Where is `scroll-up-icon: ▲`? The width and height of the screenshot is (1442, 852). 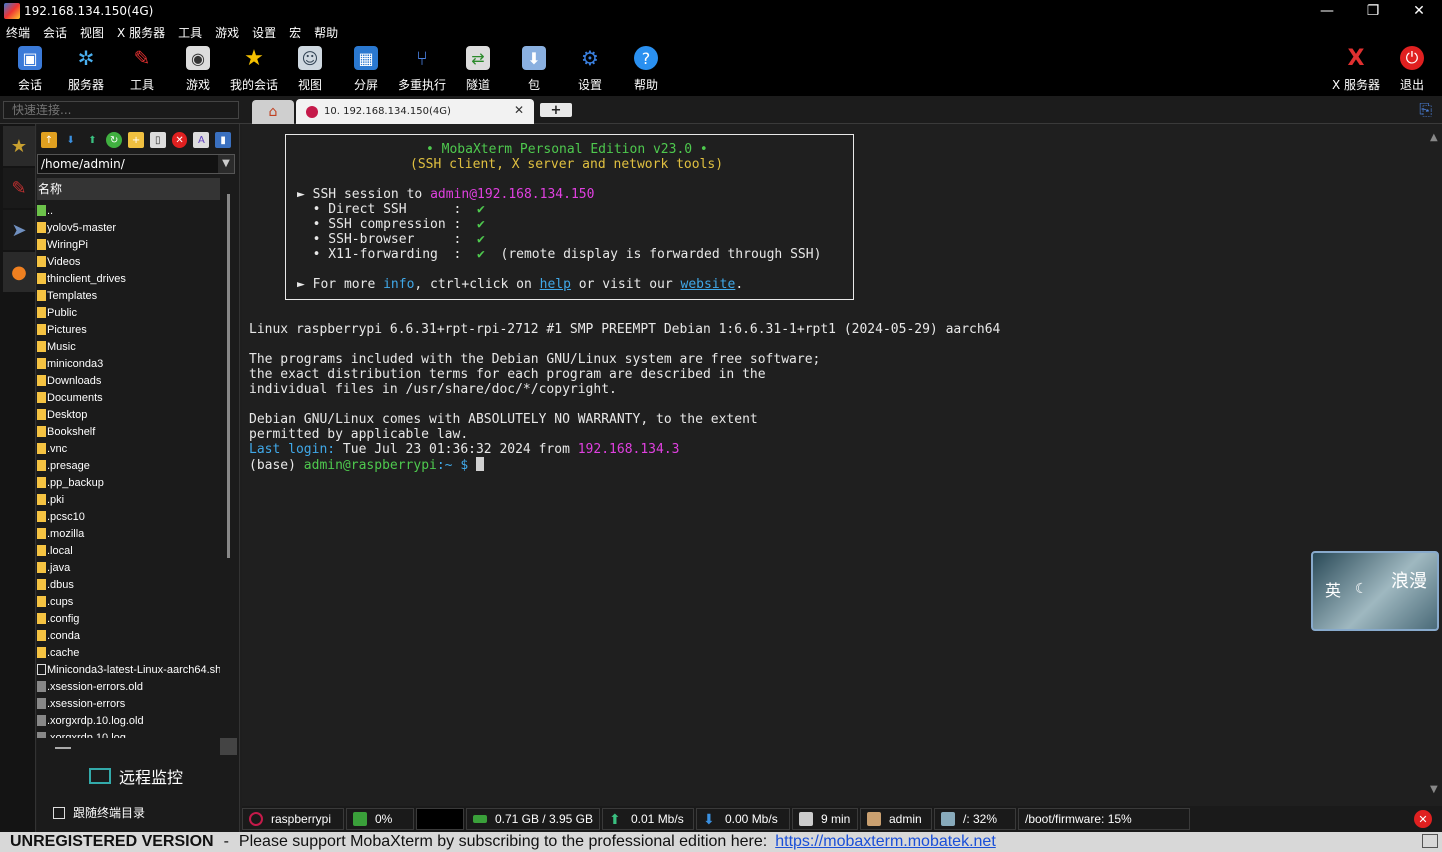 scroll-up-icon: ▲ is located at coordinates (1434, 137).